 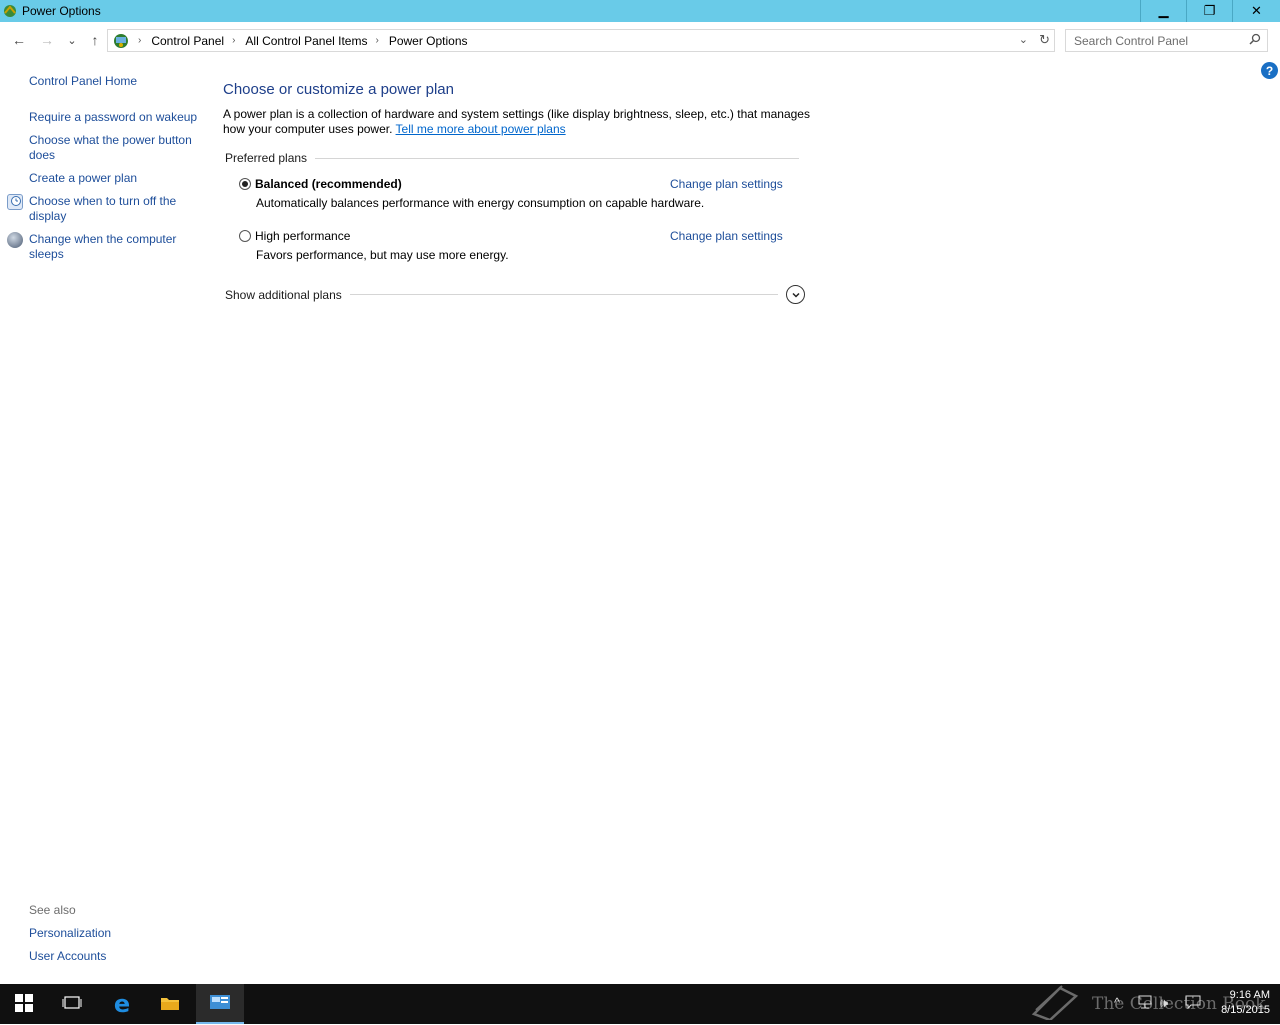 I want to click on task-view-button, so click(x=72, y=1004).